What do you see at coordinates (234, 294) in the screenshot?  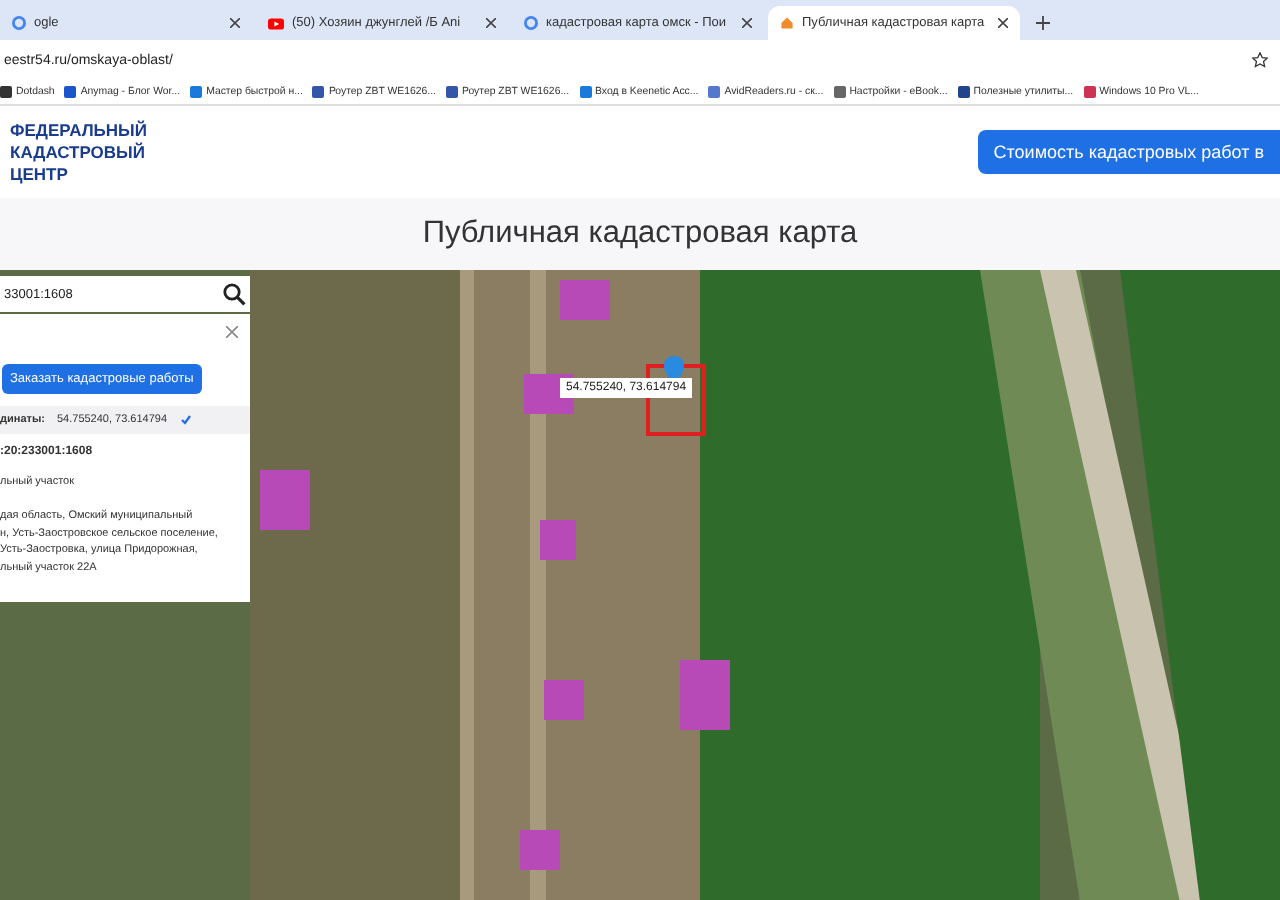 I see `search-icon` at bounding box center [234, 294].